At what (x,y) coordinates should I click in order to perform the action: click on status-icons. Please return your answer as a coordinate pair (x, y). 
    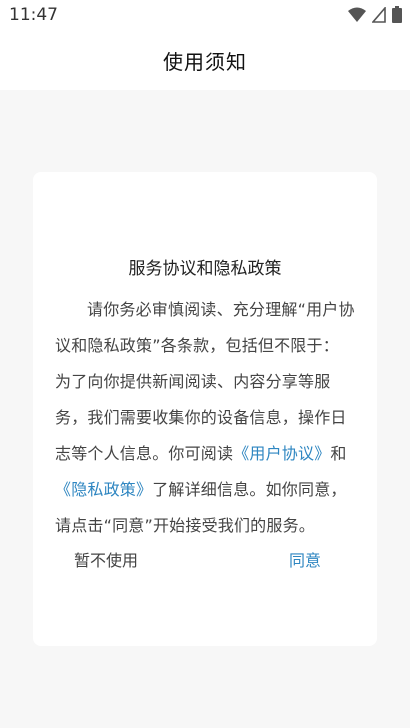
    Looking at the image, I should click on (375, 16).